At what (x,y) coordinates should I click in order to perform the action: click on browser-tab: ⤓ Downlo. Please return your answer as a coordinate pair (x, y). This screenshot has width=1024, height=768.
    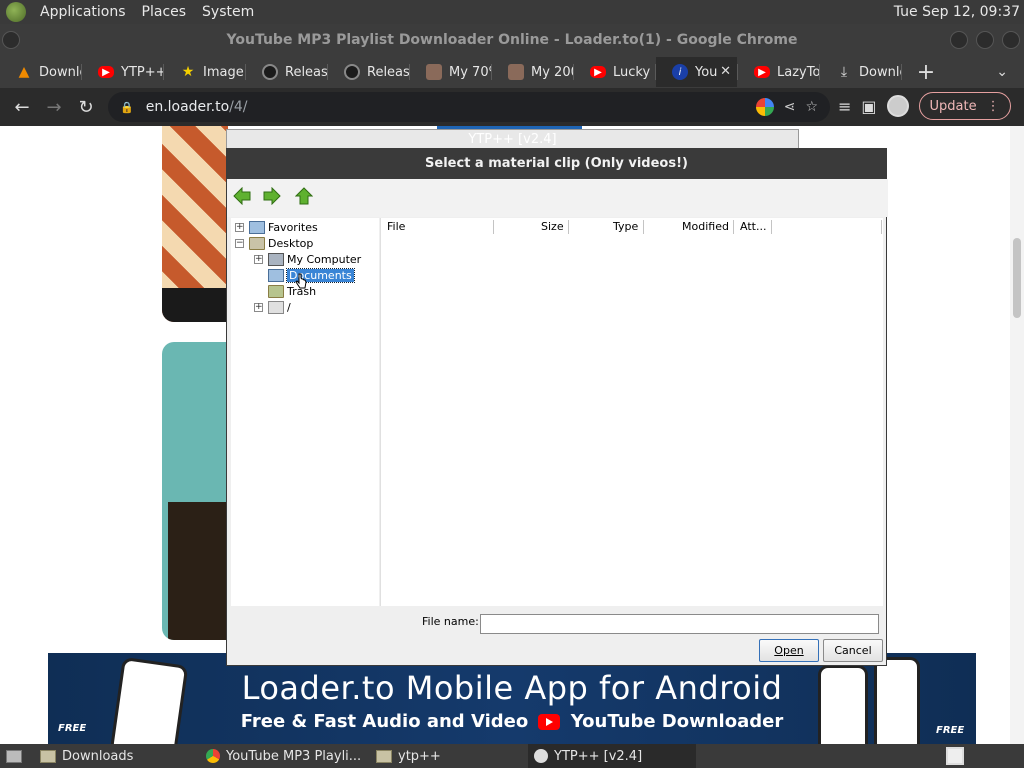
    Looking at the image, I should click on (860, 72).